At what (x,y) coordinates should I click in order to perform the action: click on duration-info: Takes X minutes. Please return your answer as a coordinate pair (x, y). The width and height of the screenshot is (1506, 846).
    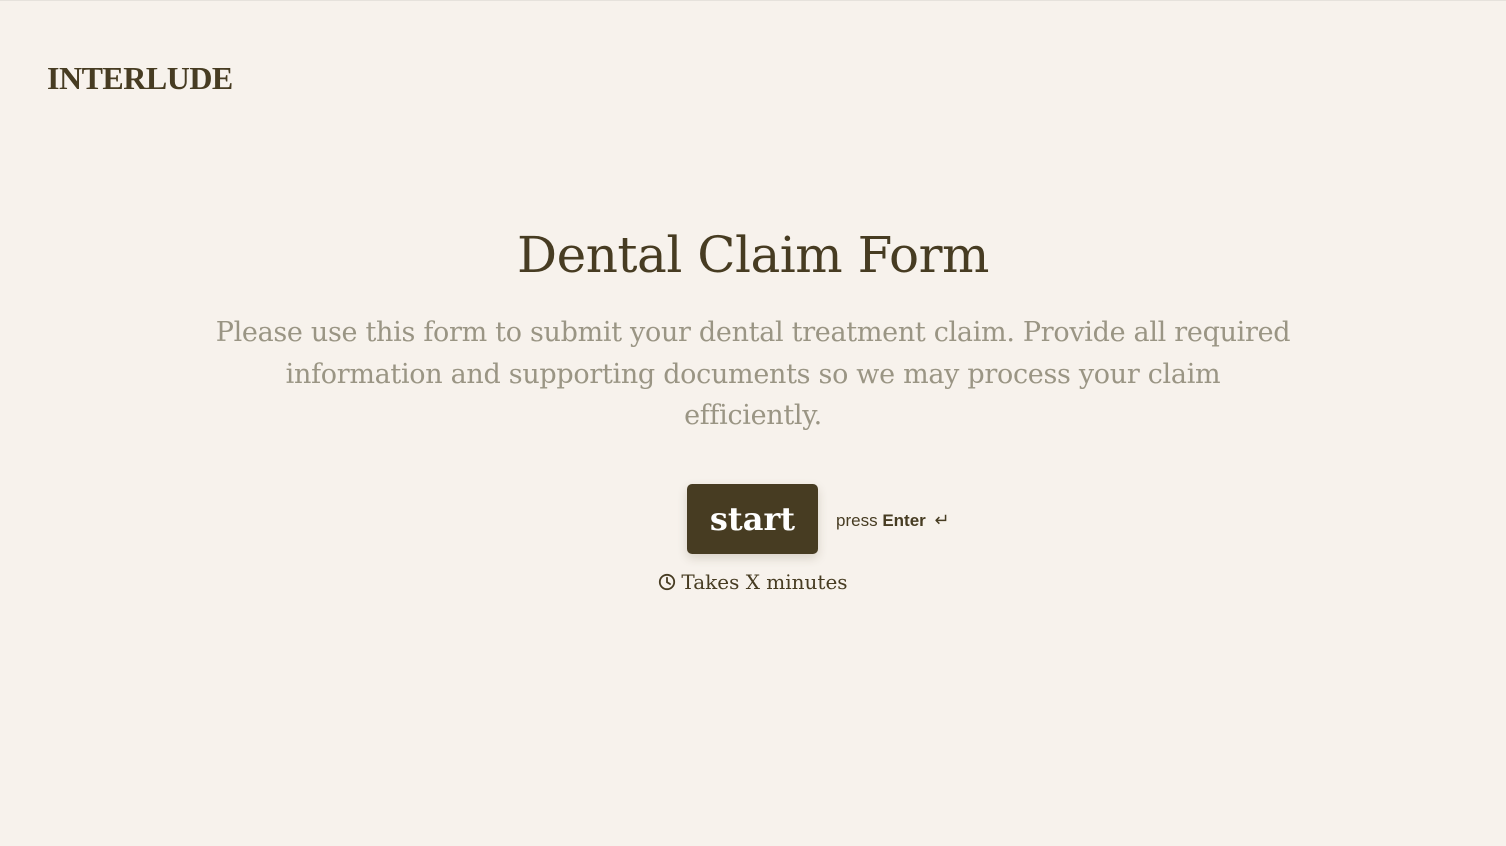
    Looking at the image, I should click on (753, 582).